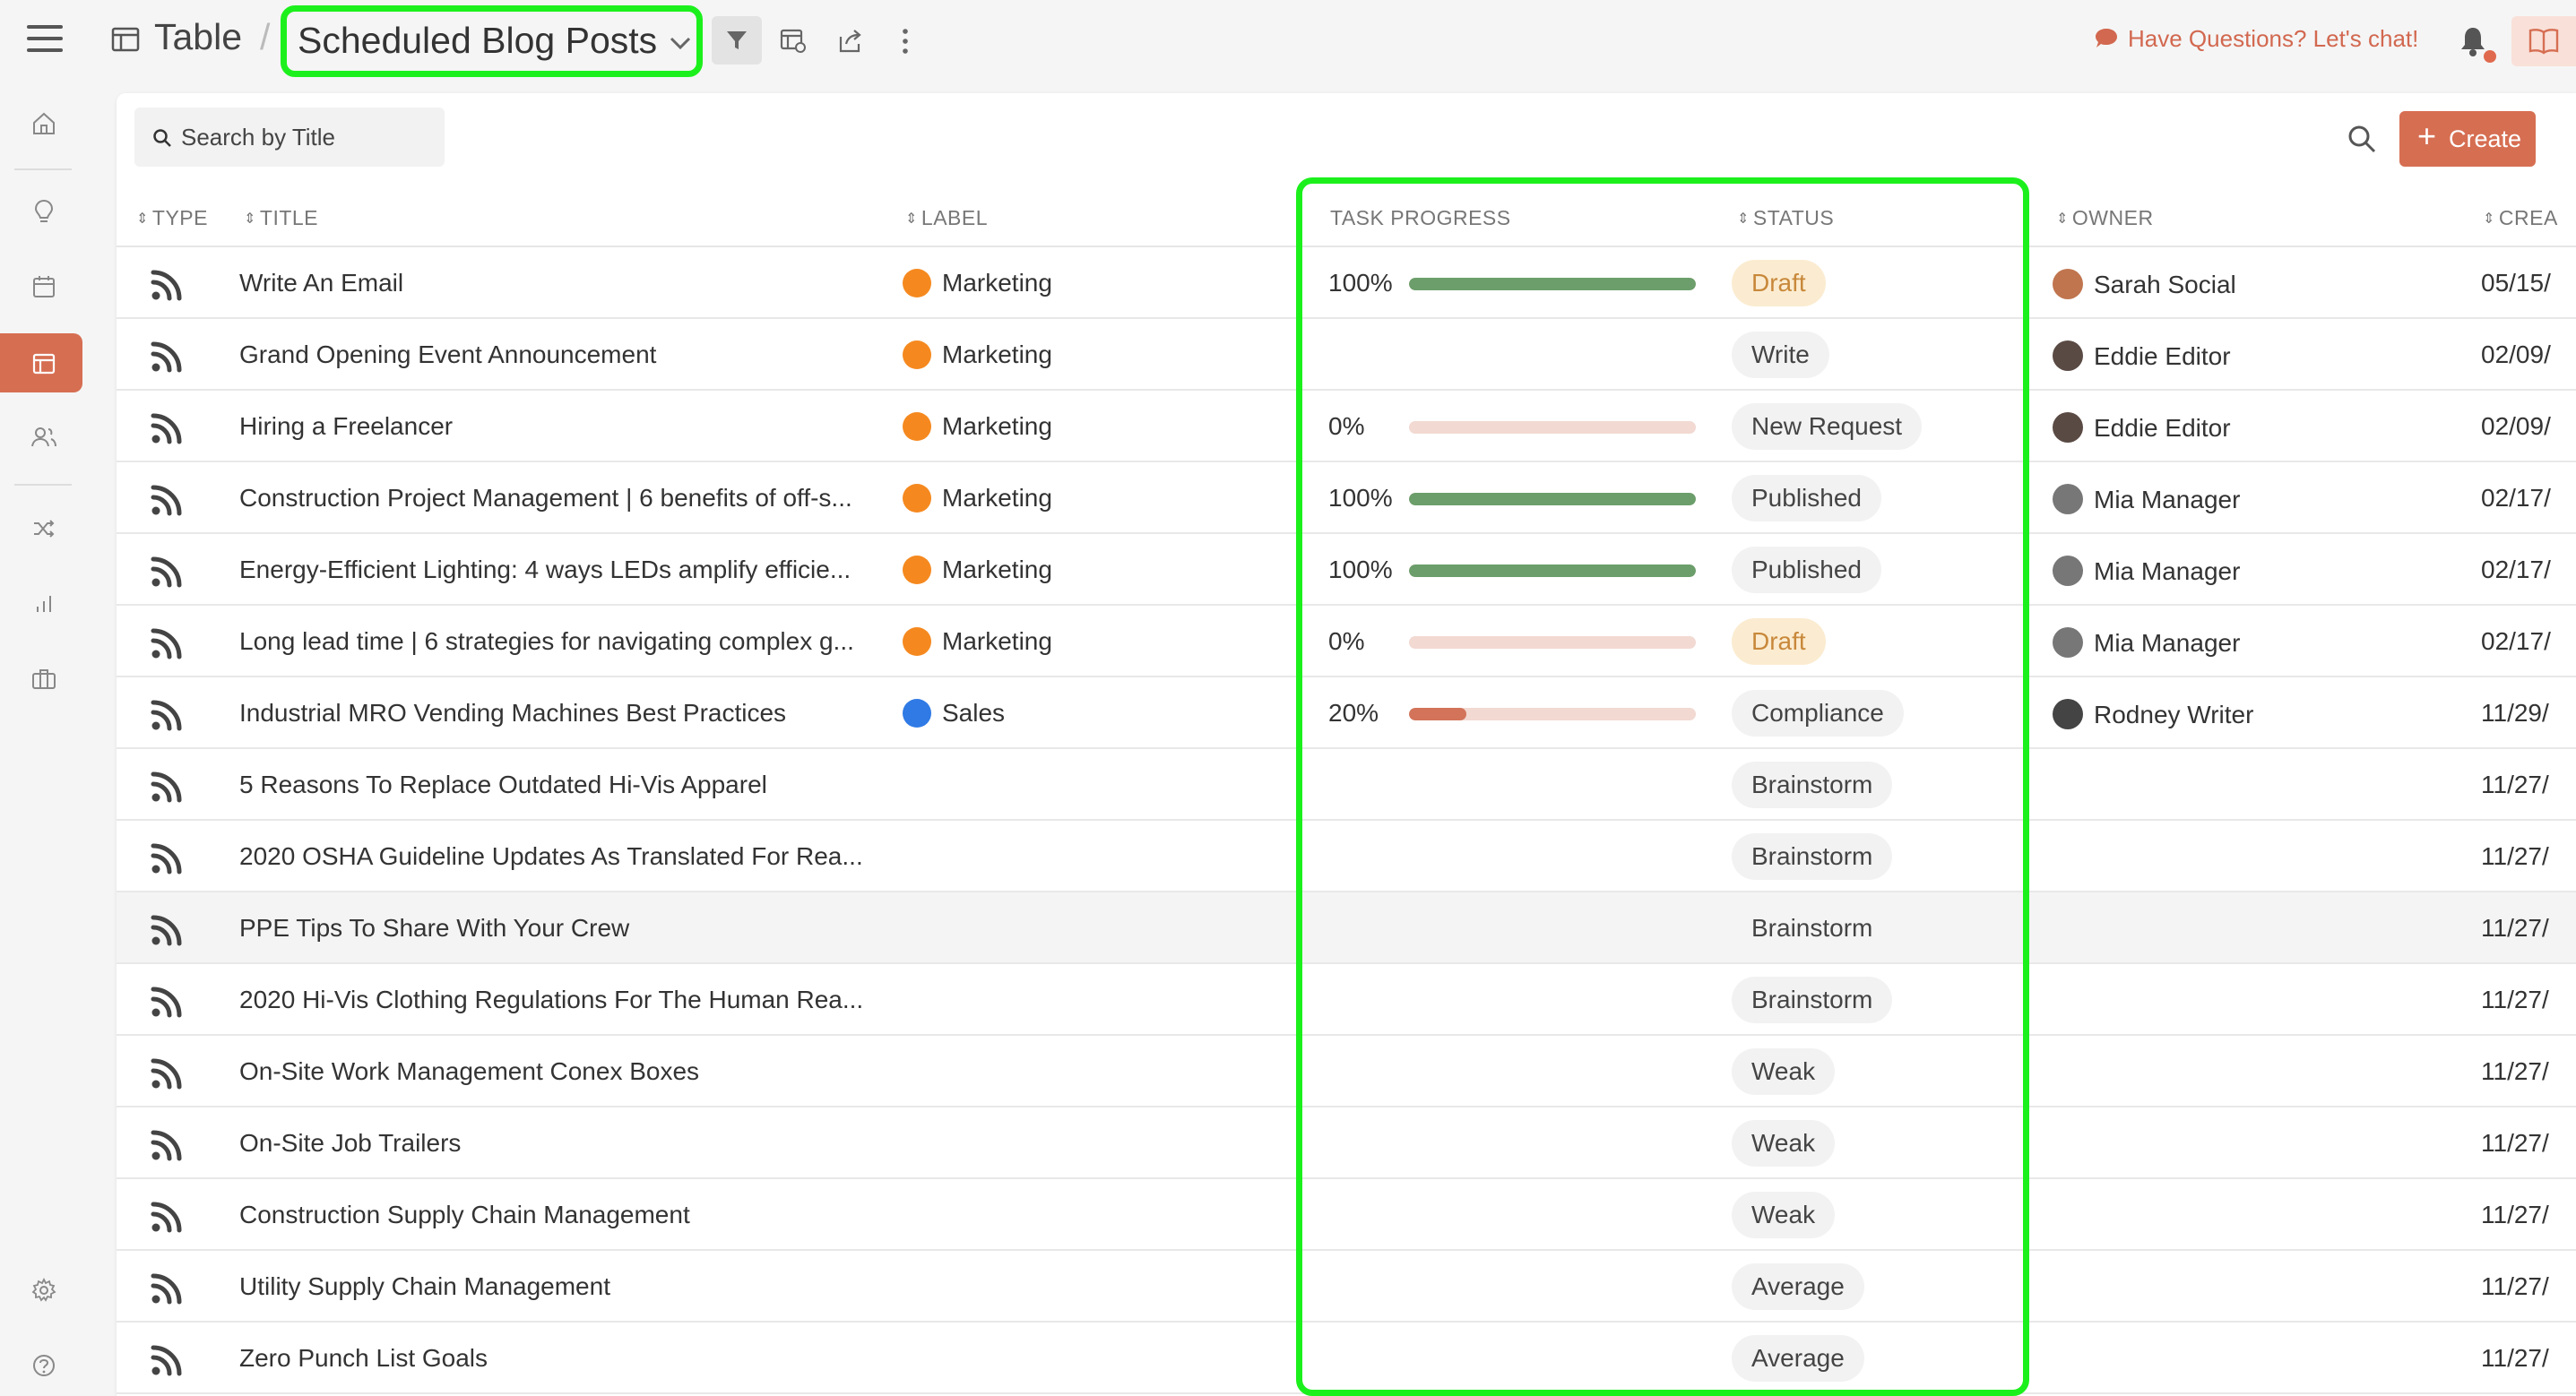 This screenshot has height=1396, width=2576. What do you see at coordinates (917, 641) in the screenshot?
I see `label-color-dot` at bounding box center [917, 641].